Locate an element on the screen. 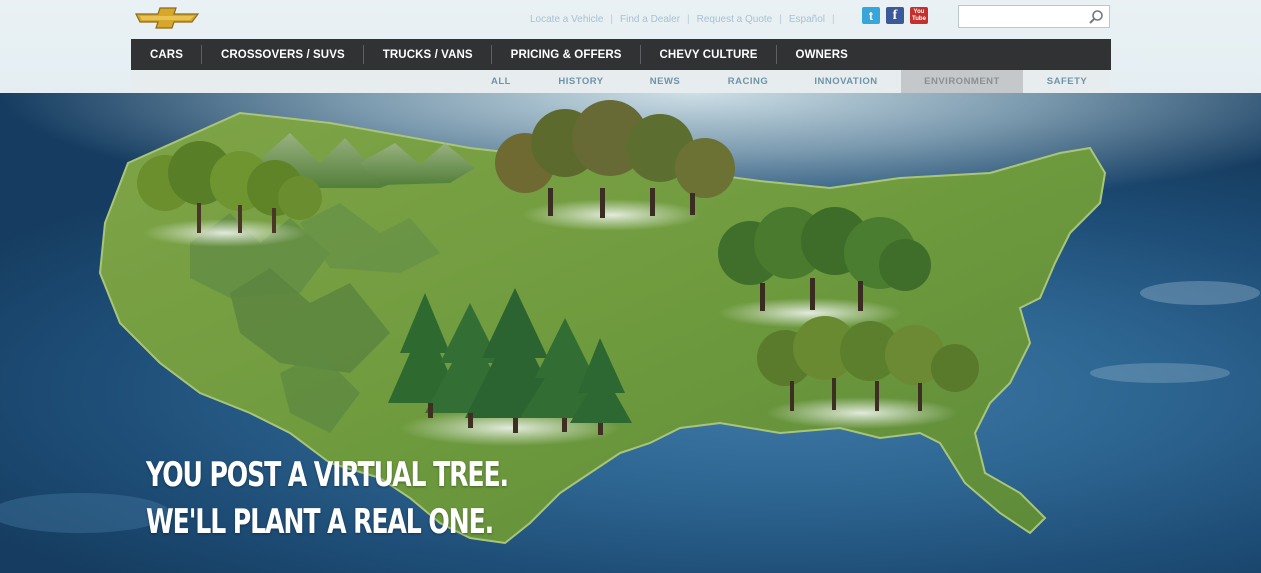 The image size is (1261, 573). subnav-safety: SAFETY is located at coordinates (1067, 81).